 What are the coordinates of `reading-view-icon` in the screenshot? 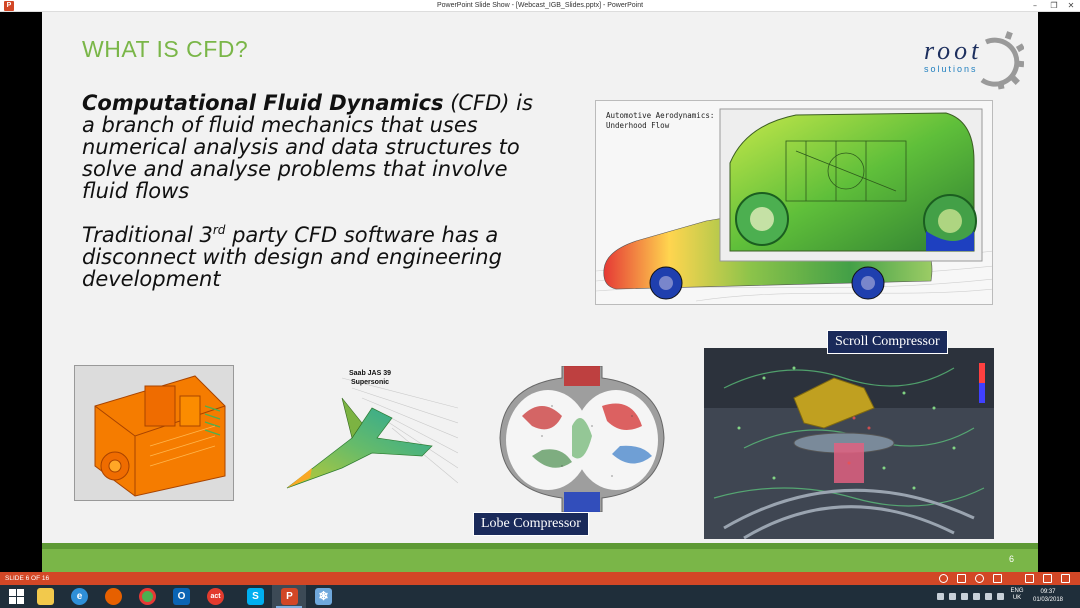 It's located at (1065, 578).